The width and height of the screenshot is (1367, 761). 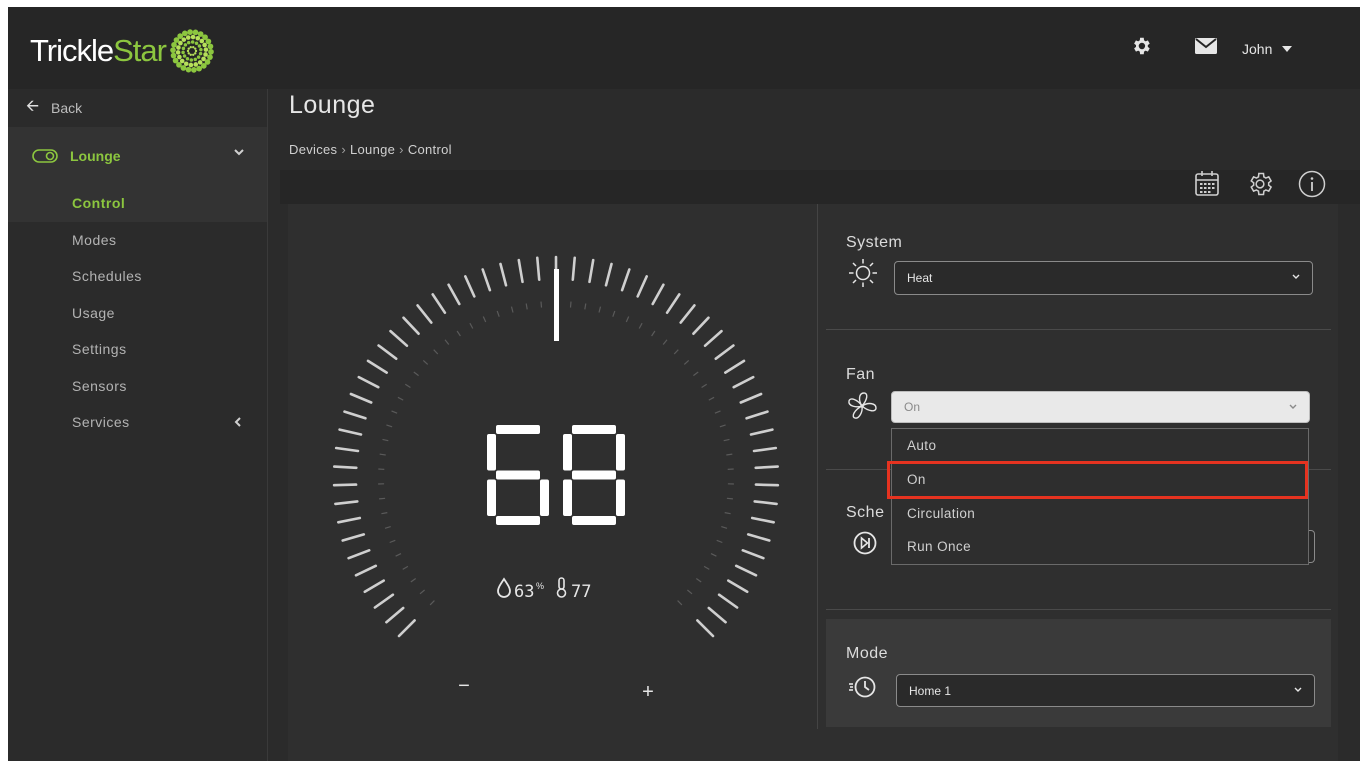 I want to click on temperature-readout: 77, so click(x=573, y=589).